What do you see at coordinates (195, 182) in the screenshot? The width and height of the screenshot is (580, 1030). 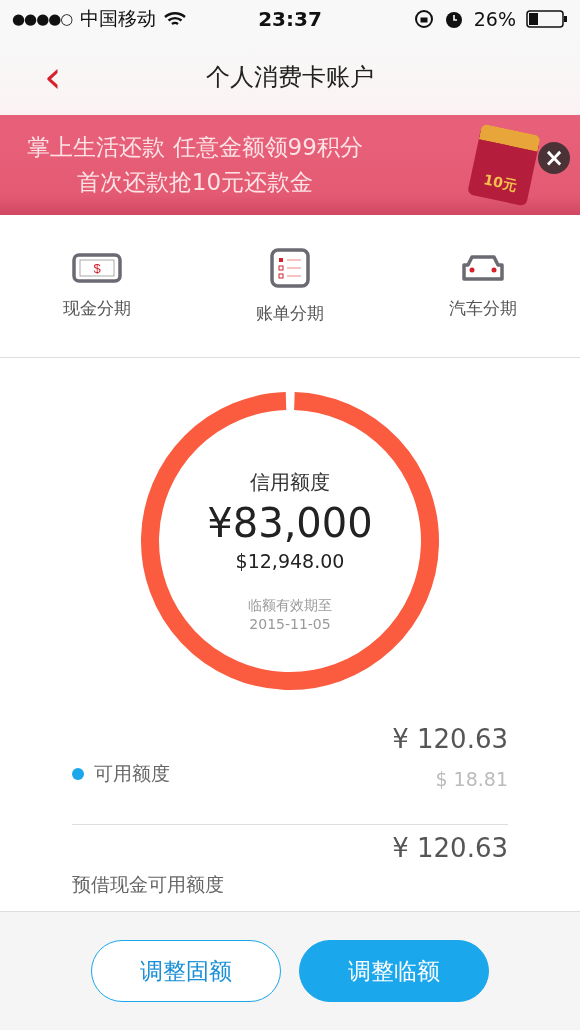 I see `promo-text: 首次还款抢10元还款金` at bounding box center [195, 182].